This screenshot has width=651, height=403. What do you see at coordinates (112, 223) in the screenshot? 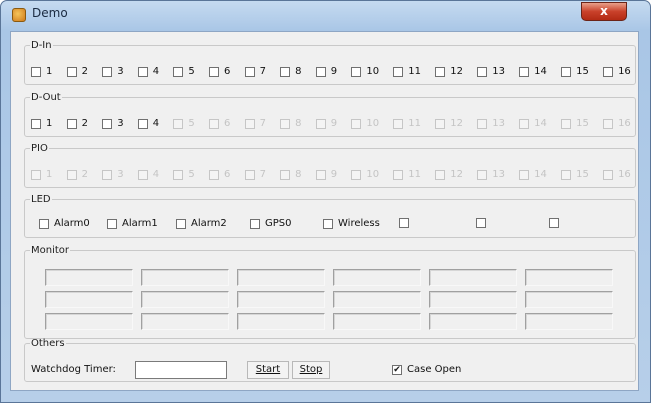
I see `led-checkbox-alarm1-box` at bounding box center [112, 223].